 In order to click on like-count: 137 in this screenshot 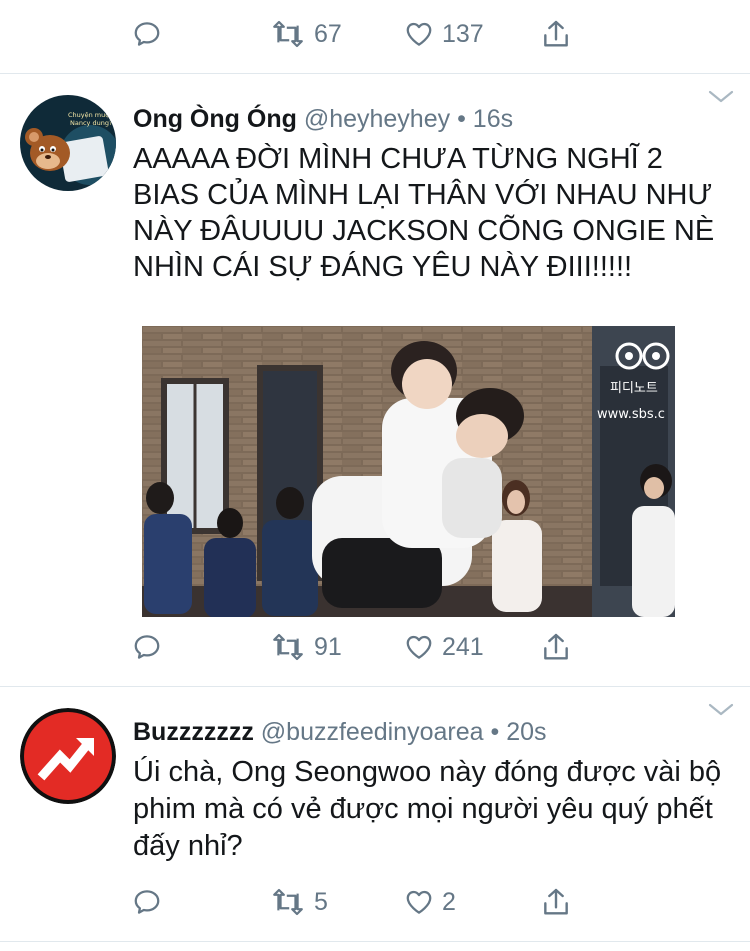, I will do `click(463, 33)`.